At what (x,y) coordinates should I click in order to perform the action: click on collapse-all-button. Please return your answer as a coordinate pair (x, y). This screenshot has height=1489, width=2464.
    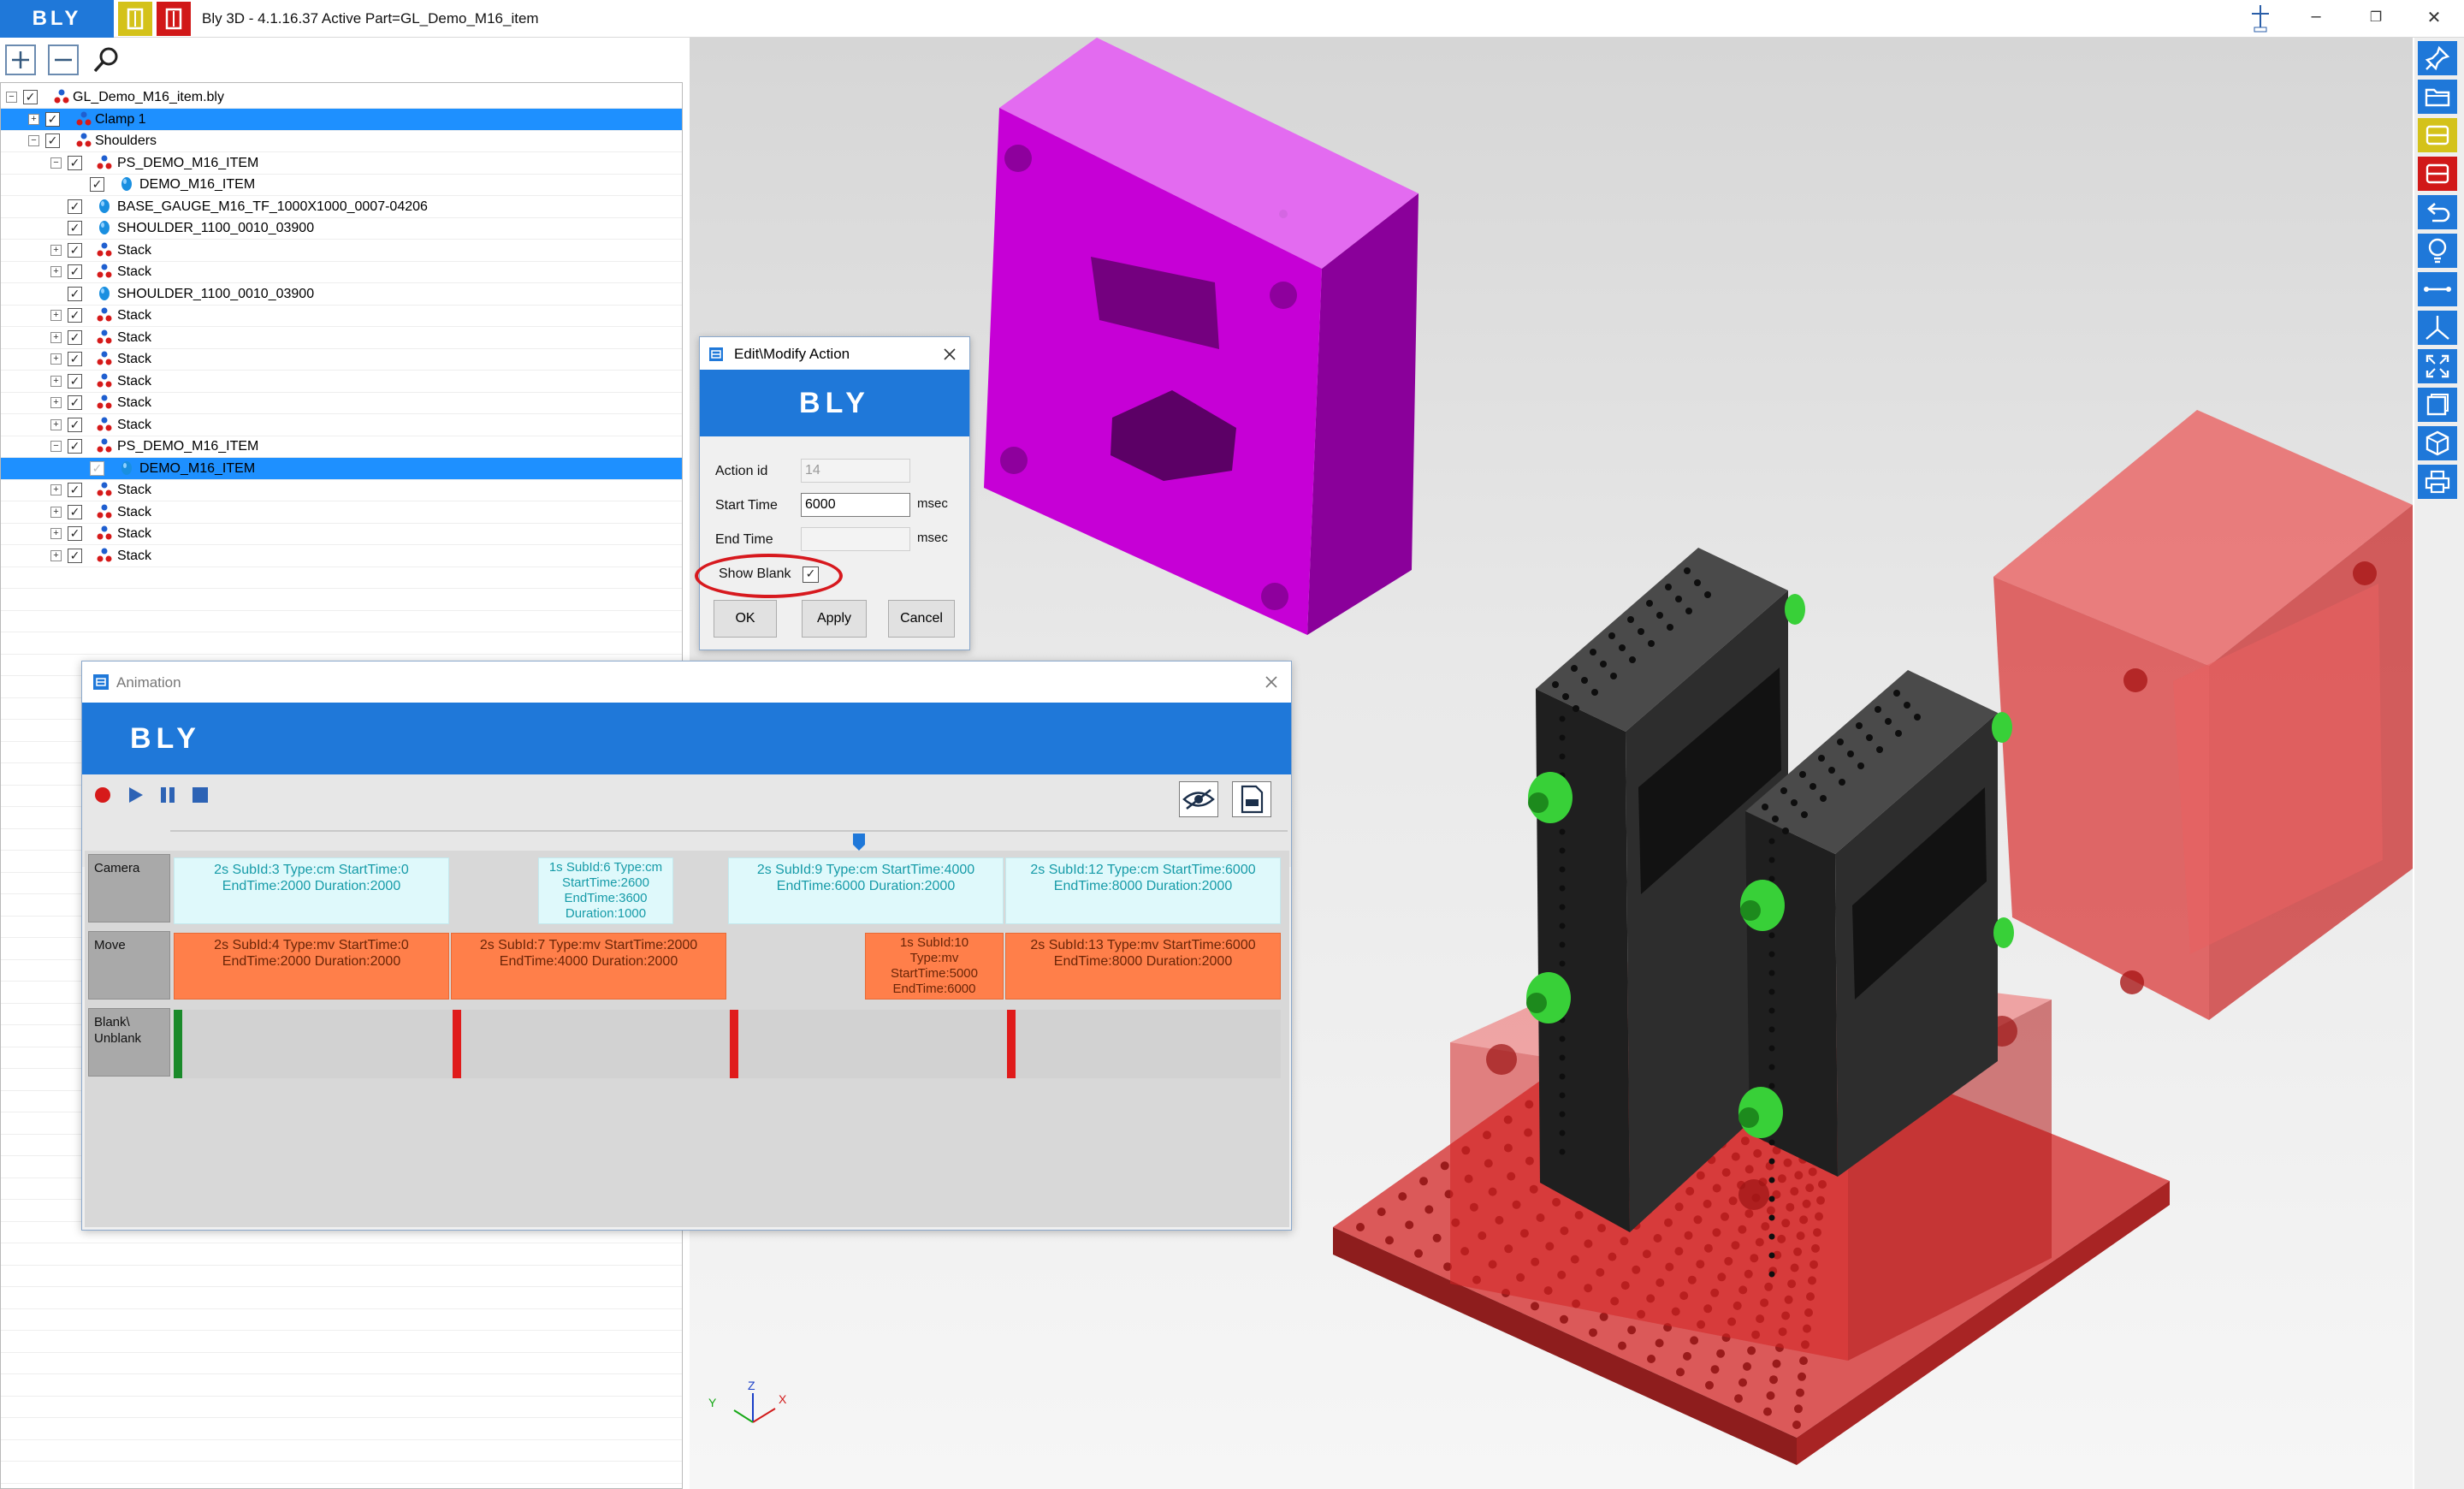
    Looking at the image, I should click on (63, 60).